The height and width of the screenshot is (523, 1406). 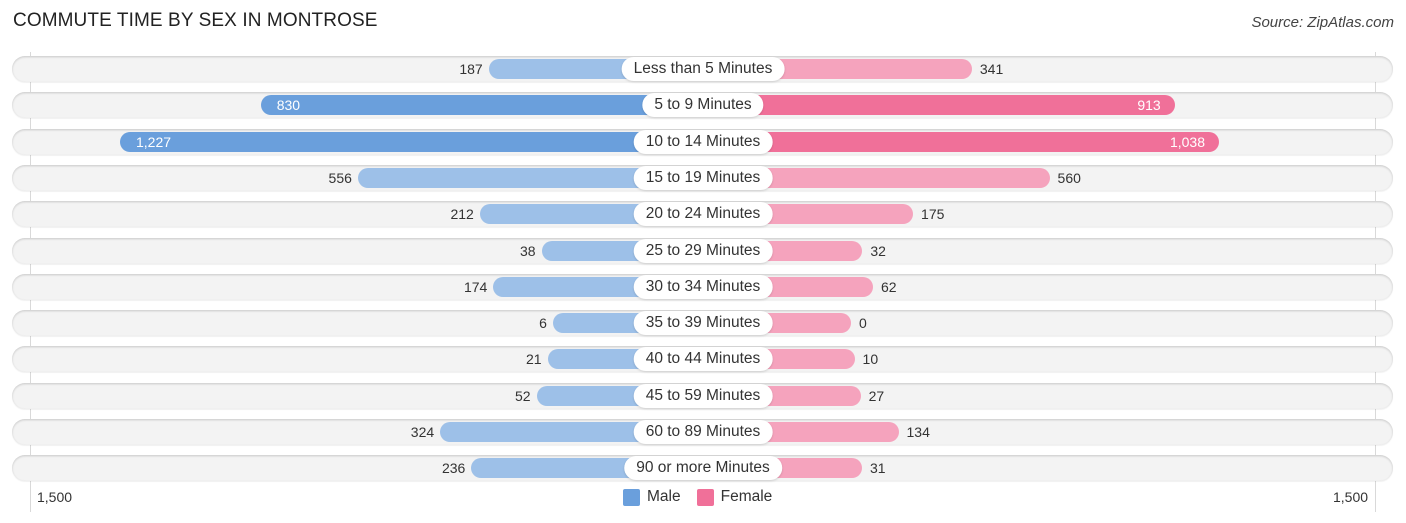 What do you see at coordinates (703, 251) in the screenshot?
I see `category-label: 25 to 29 Minutes` at bounding box center [703, 251].